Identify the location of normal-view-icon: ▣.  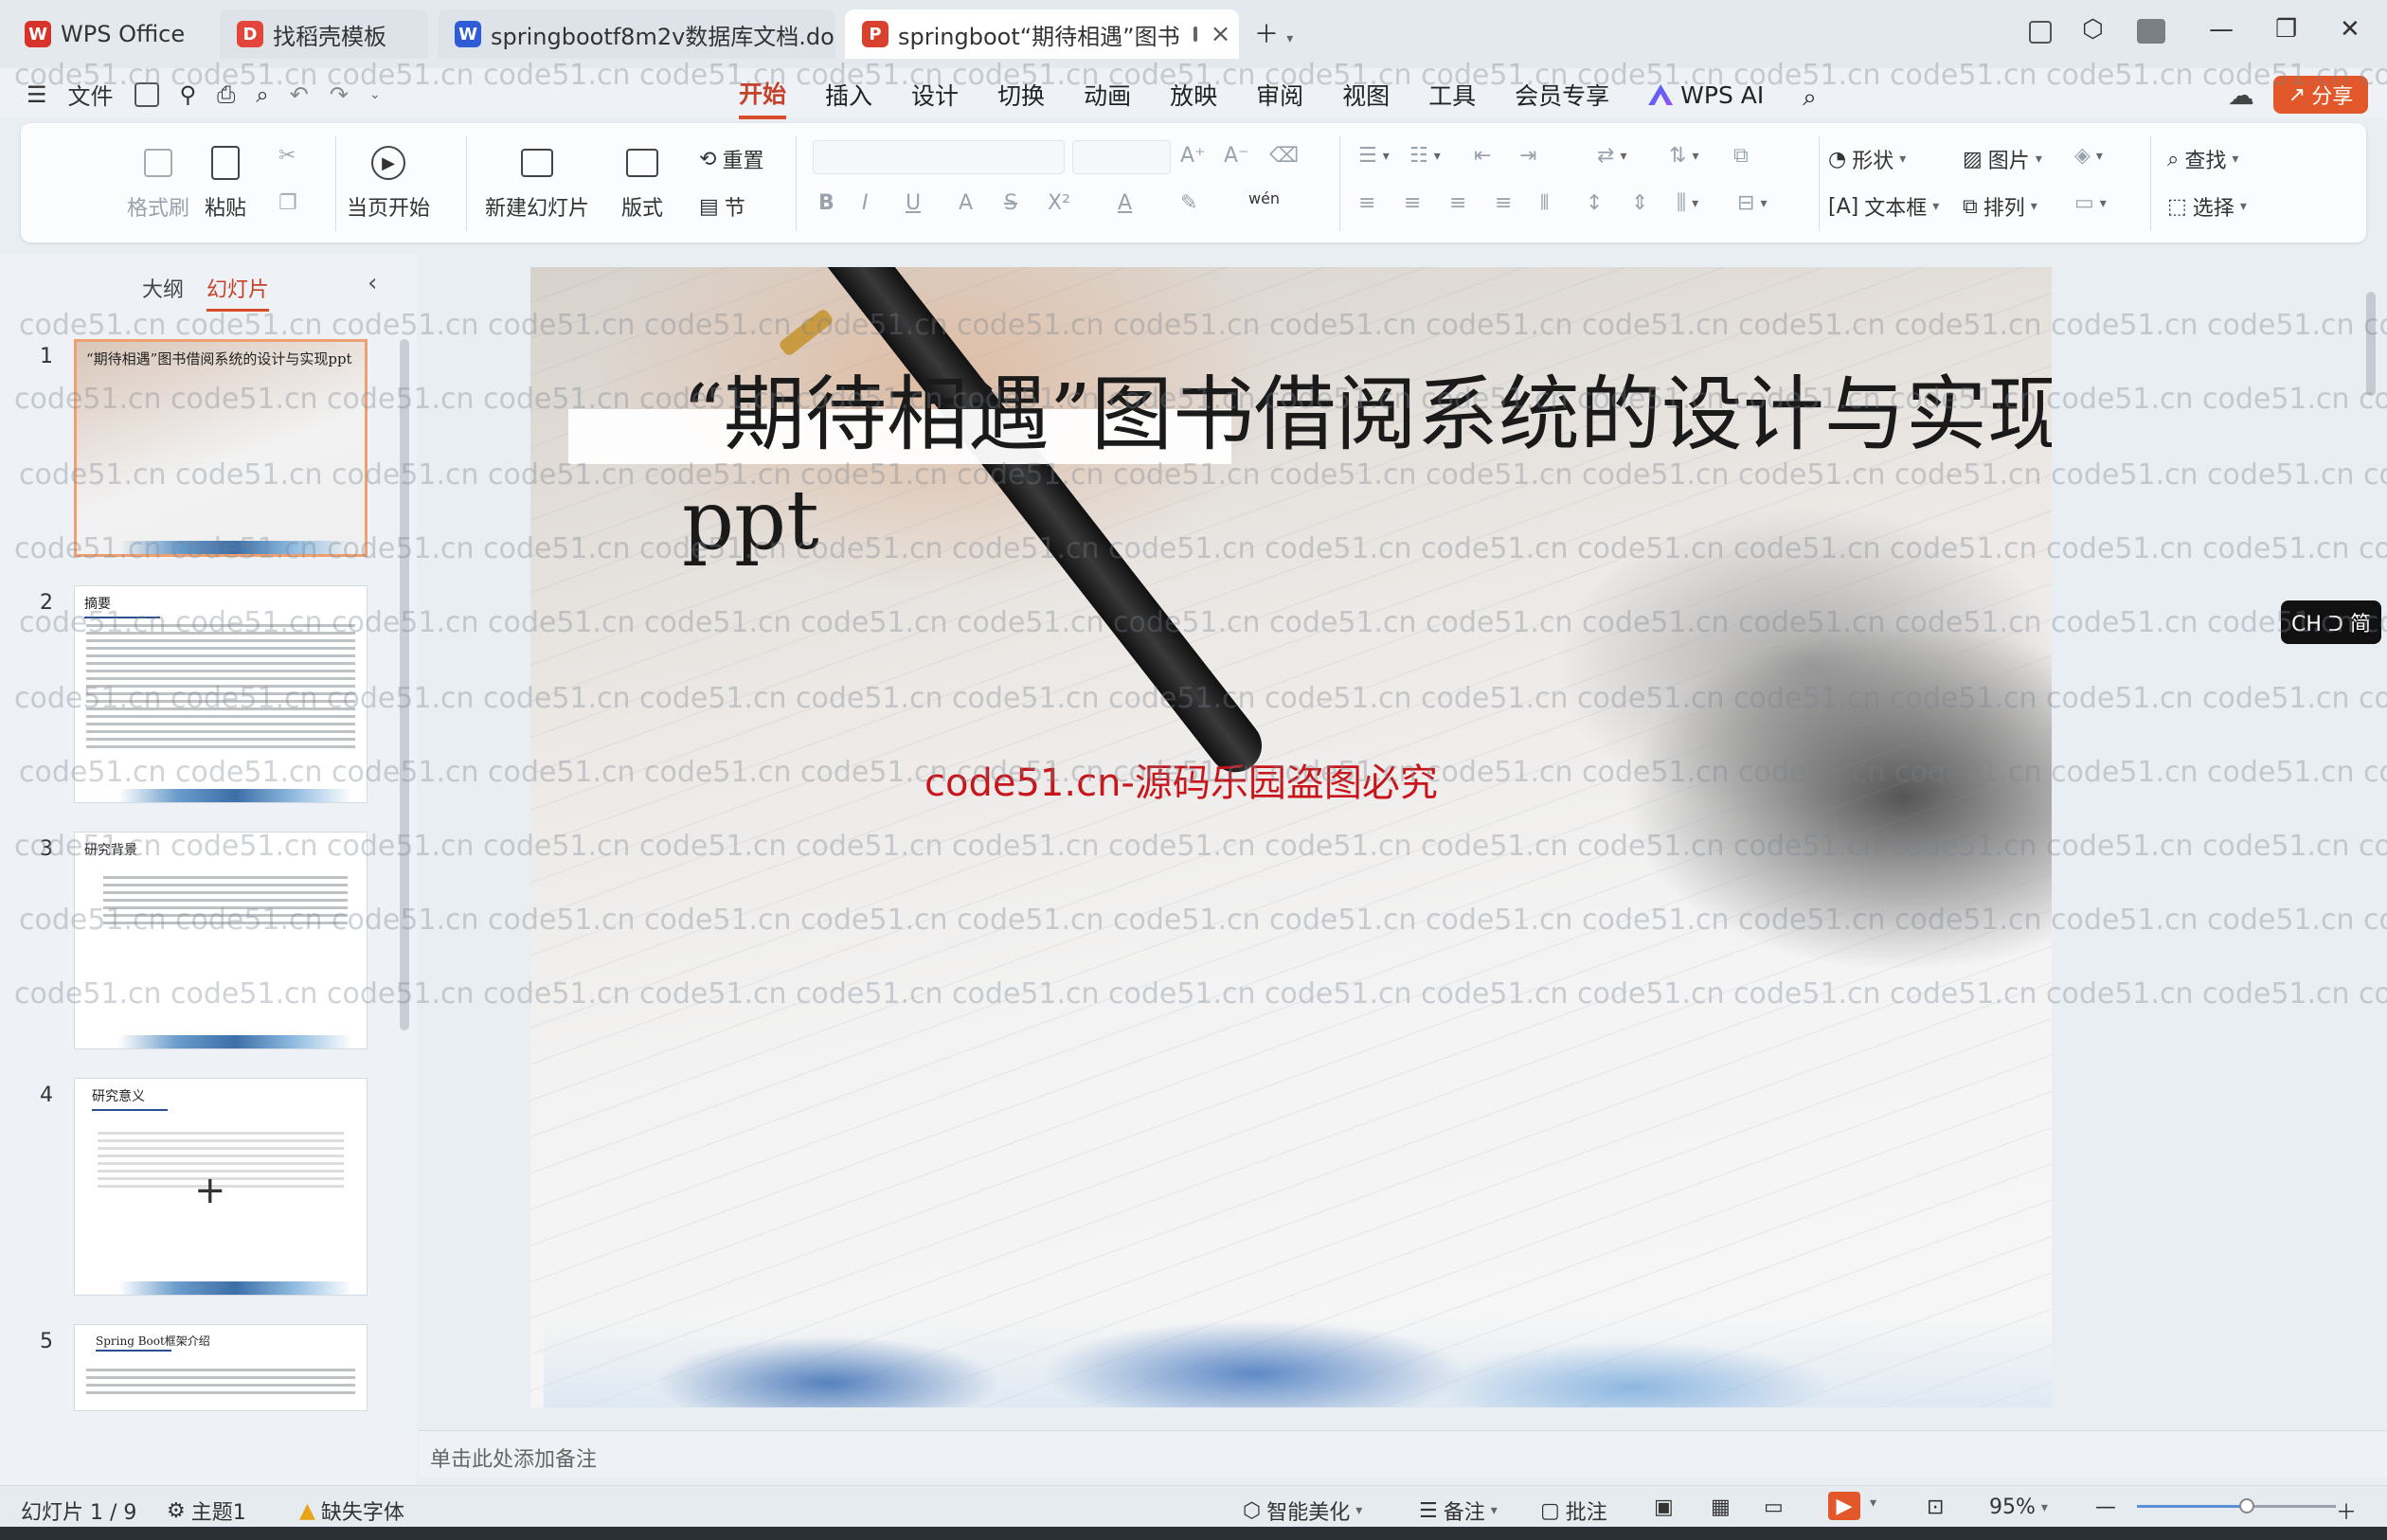
(1664, 1507).